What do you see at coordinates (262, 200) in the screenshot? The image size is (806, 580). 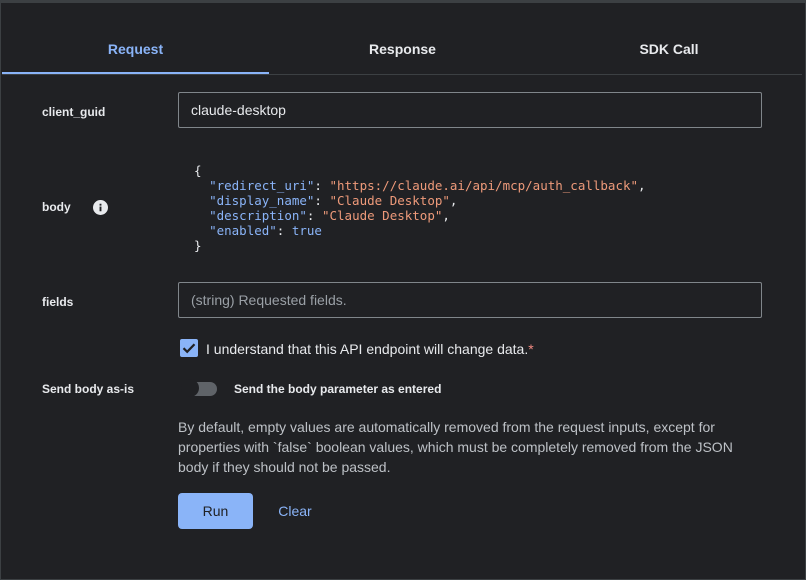 I see `json-key: "display_name"` at bounding box center [262, 200].